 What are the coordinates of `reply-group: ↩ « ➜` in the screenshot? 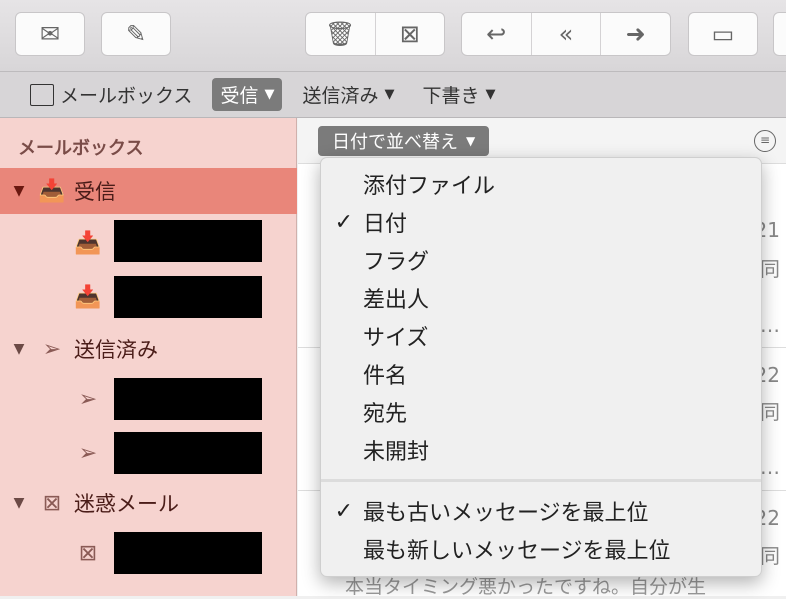 It's located at (566, 34).